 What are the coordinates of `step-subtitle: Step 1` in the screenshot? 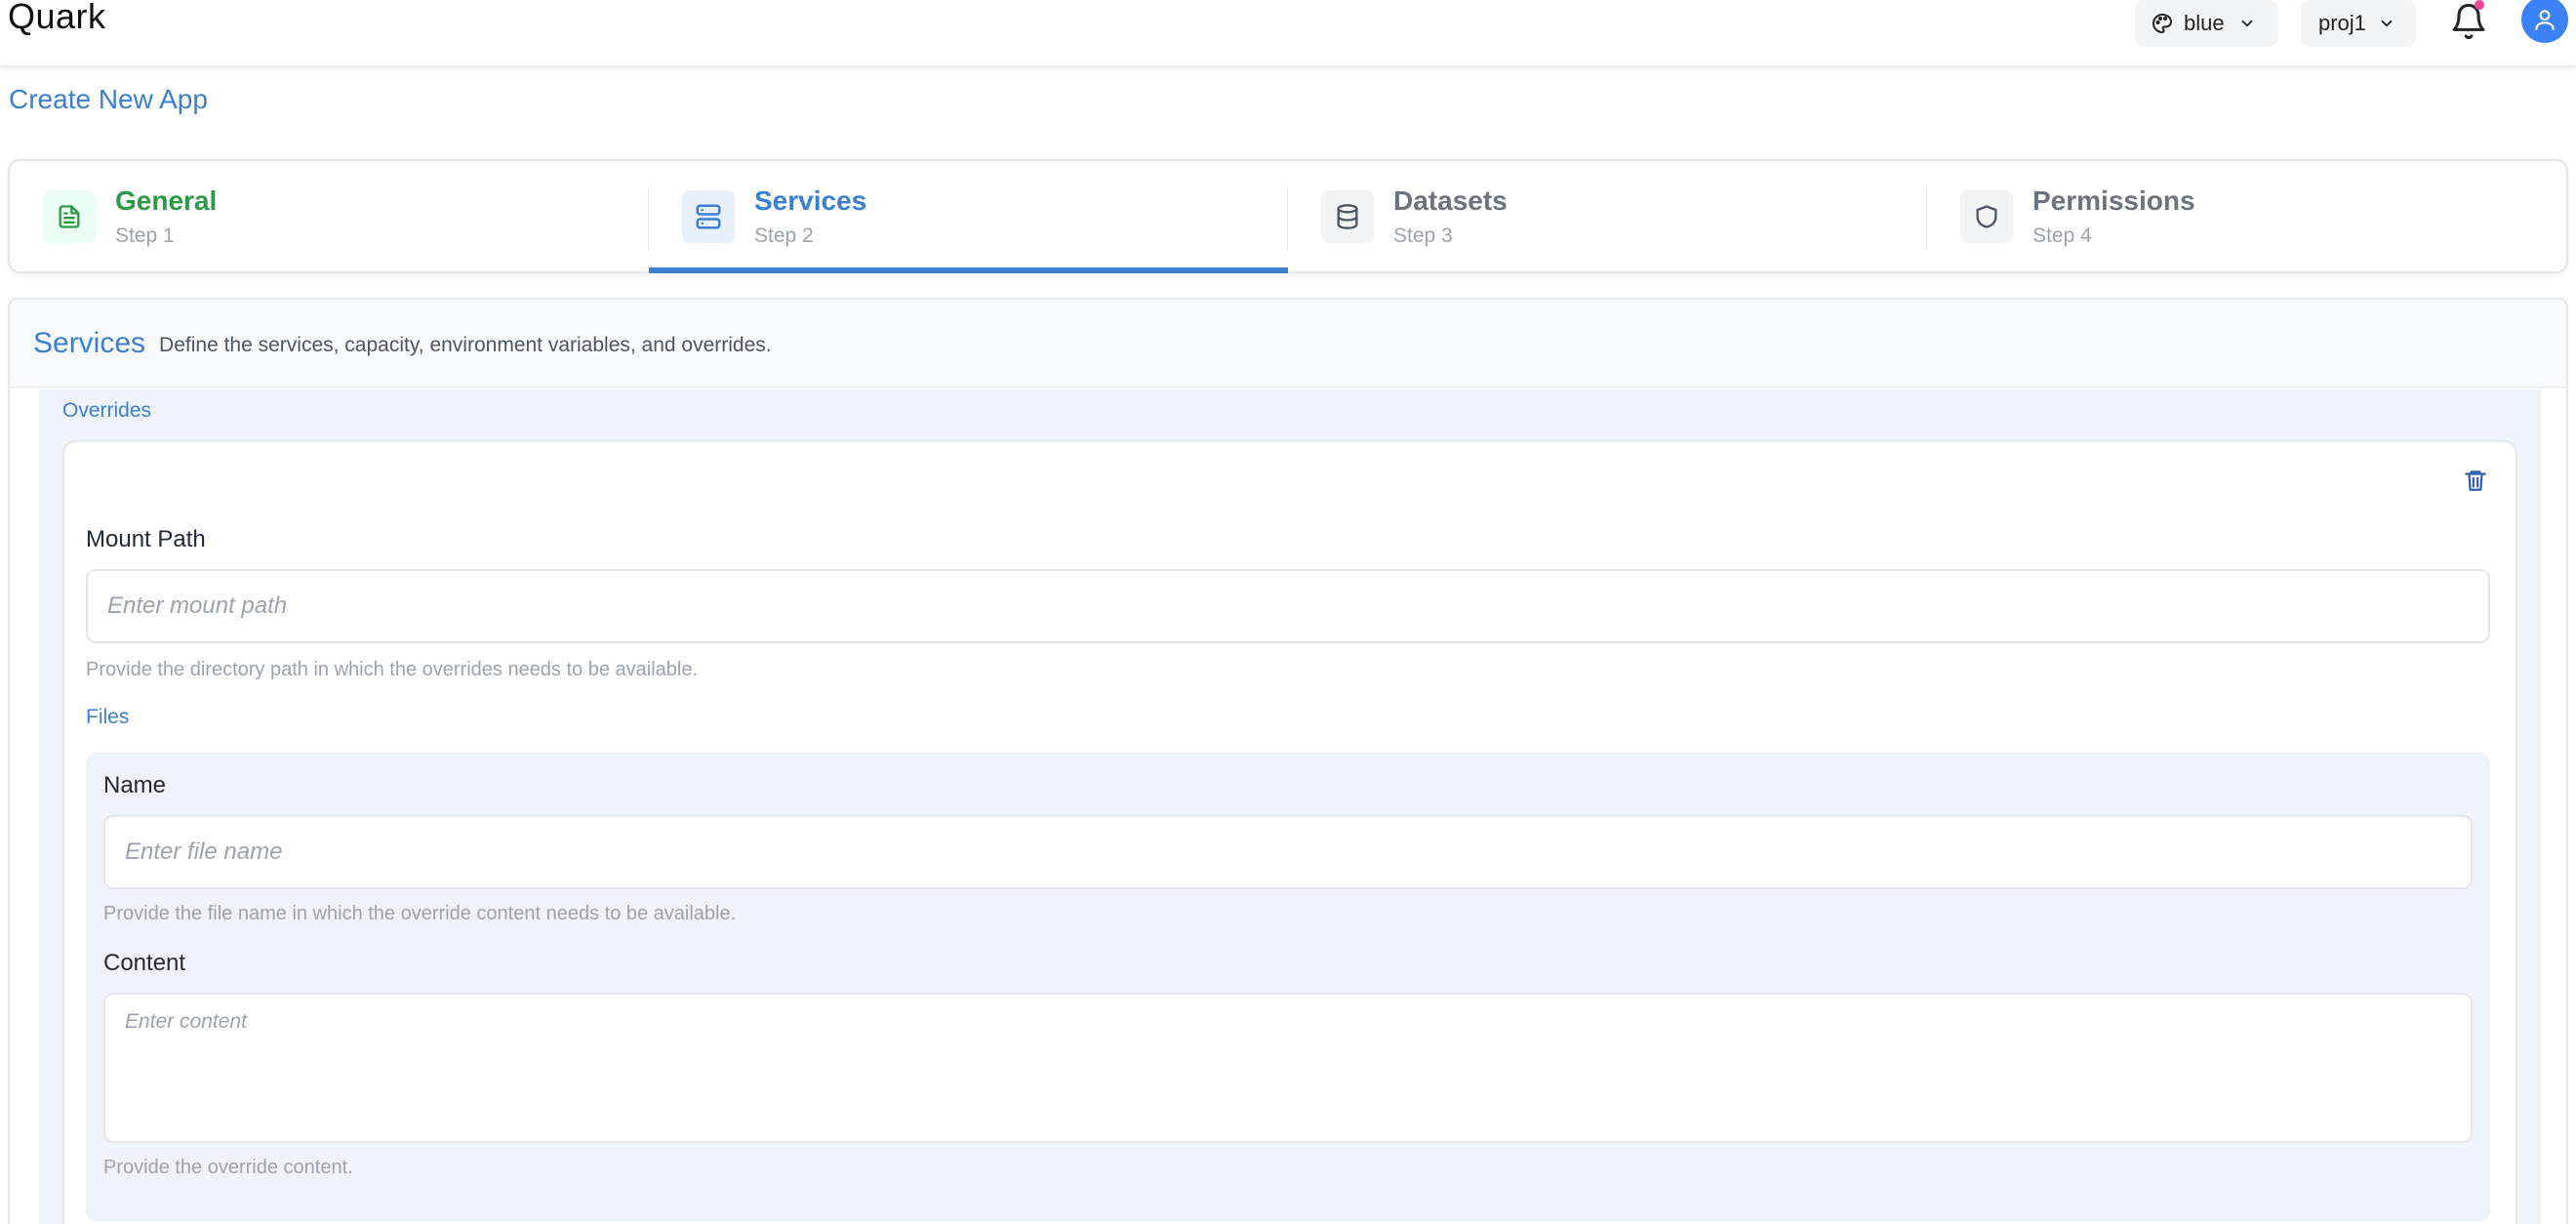 It's located at (145, 235).